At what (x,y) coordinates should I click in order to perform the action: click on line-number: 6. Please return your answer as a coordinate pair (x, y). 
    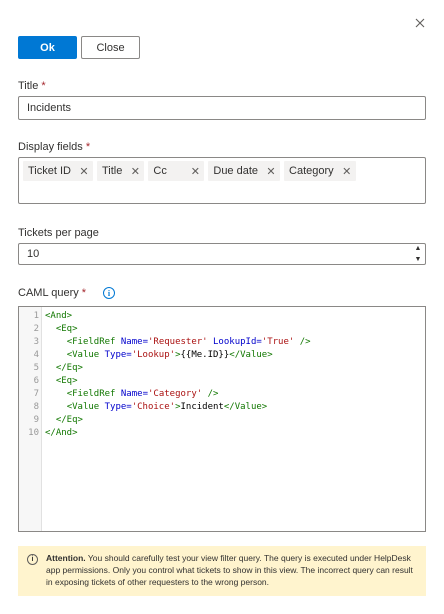
    Looking at the image, I should click on (36, 381).